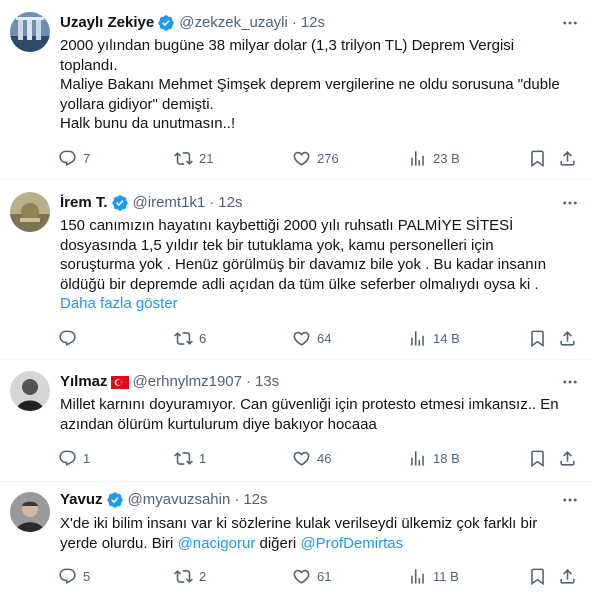 The image size is (593, 604). I want to click on retweet-button: 1, so click(190, 458).